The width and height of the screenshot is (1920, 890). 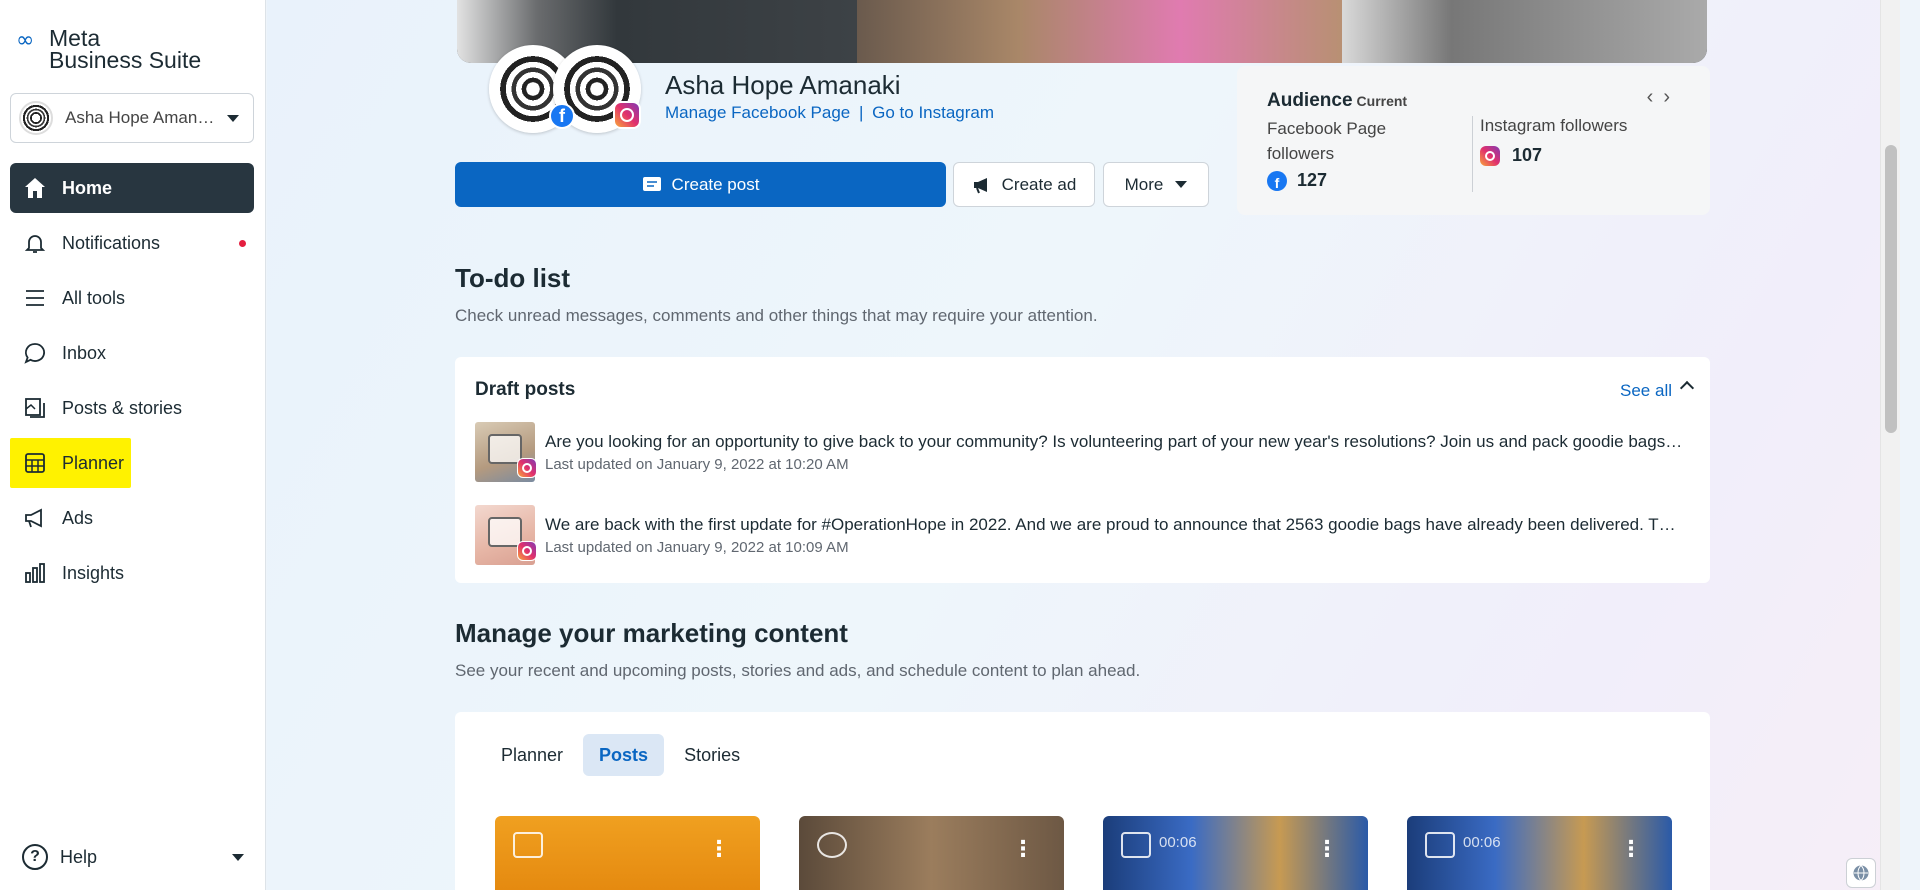 I want to click on scrollbar-thumb, so click(x=1891, y=289).